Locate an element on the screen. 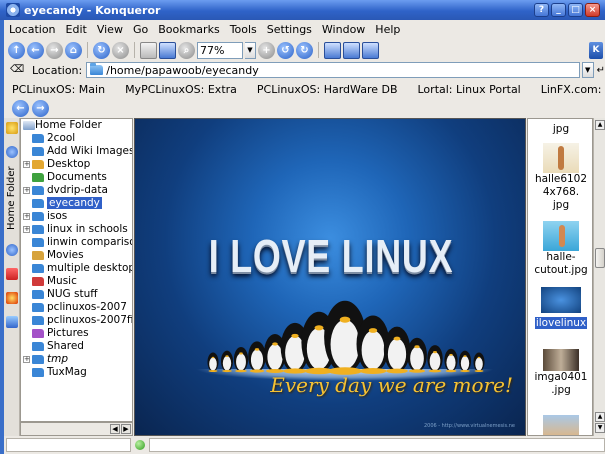 Image resolution: width=605 pixels, height=454 pixels. close-button: × is located at coordinates (592, 10).